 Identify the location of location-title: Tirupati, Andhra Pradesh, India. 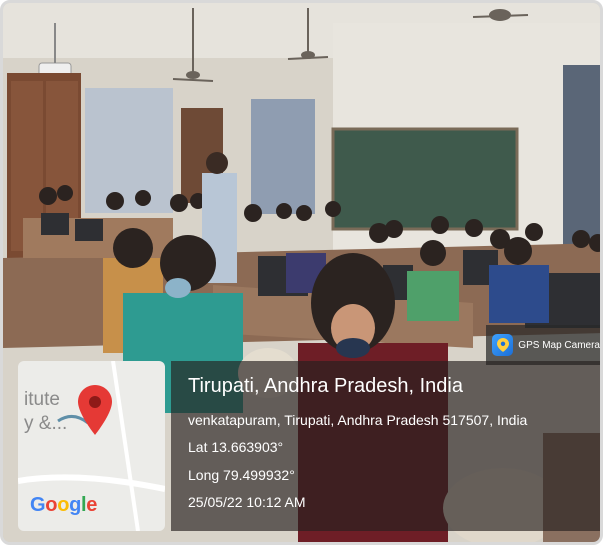
(325, 386).